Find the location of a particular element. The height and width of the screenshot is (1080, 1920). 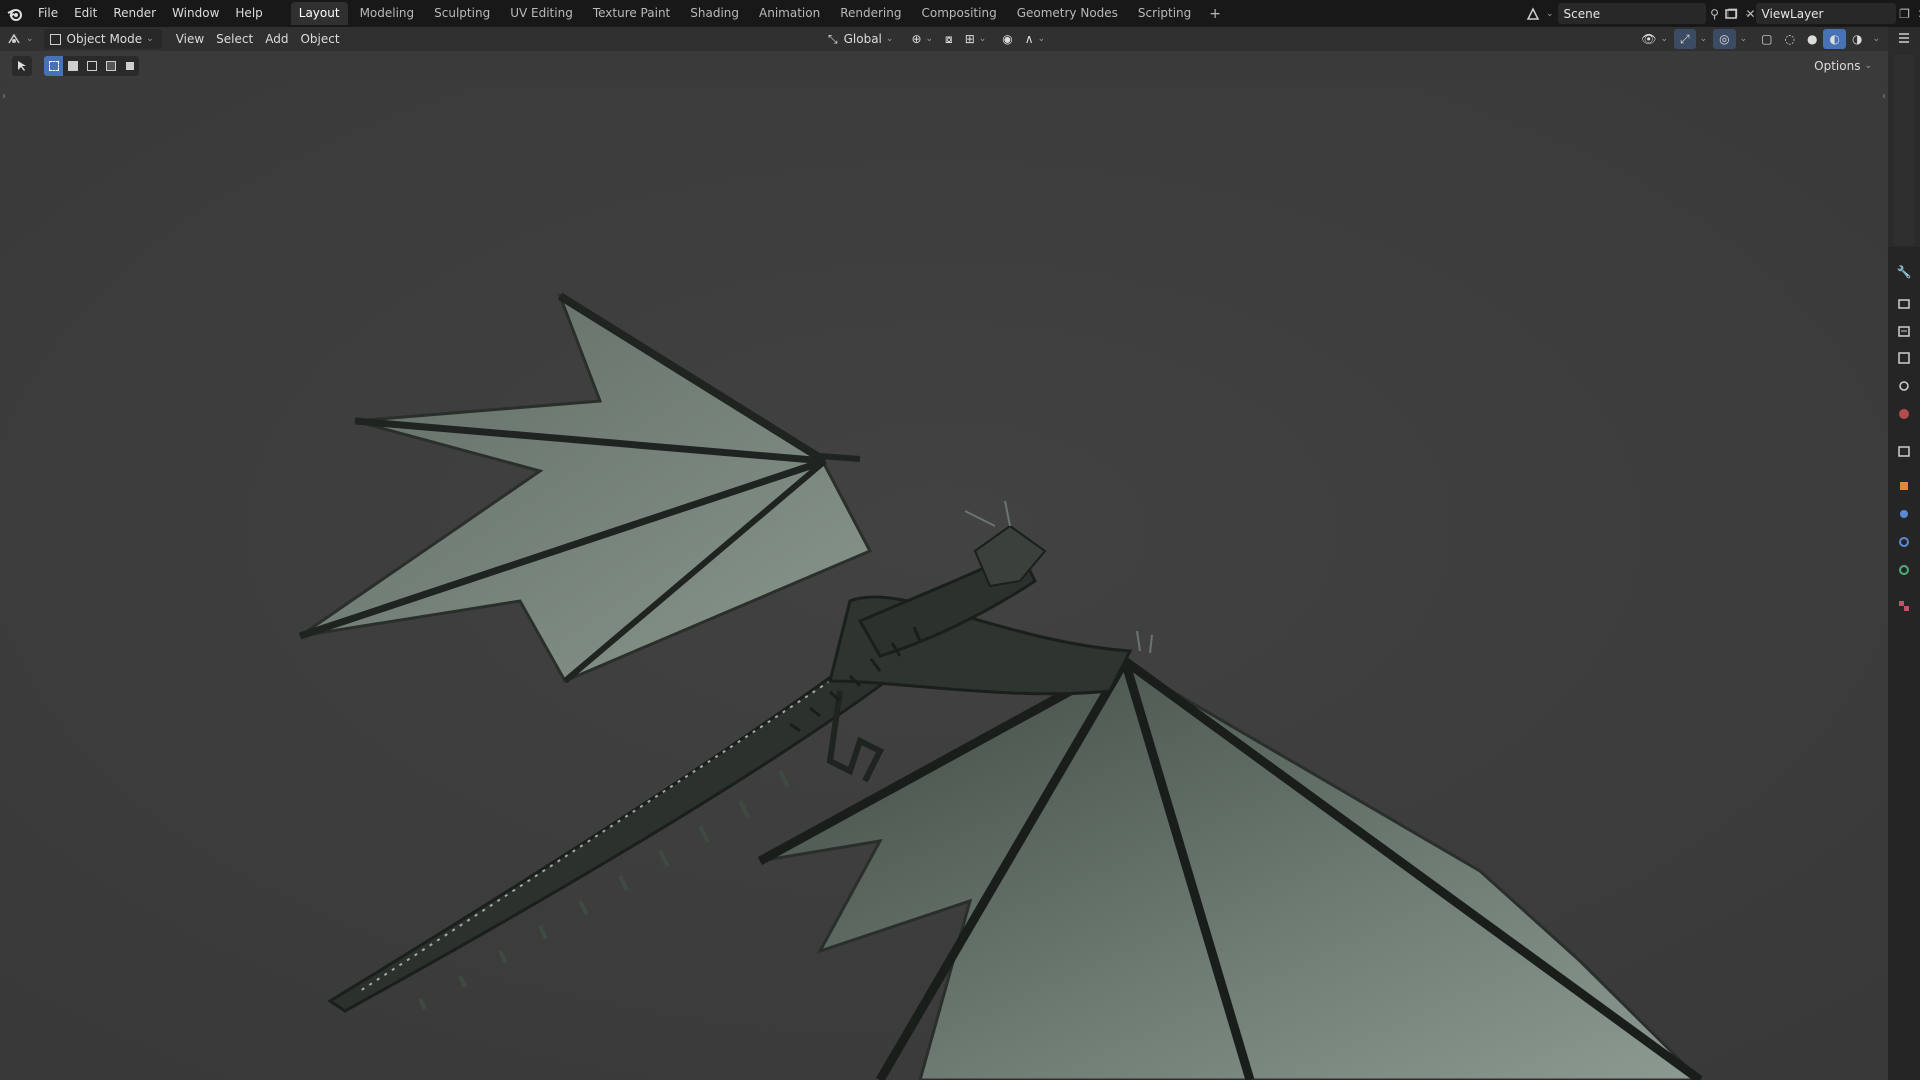

options-dropdown: Options ⌄ is located at coordinates (1843, 66).